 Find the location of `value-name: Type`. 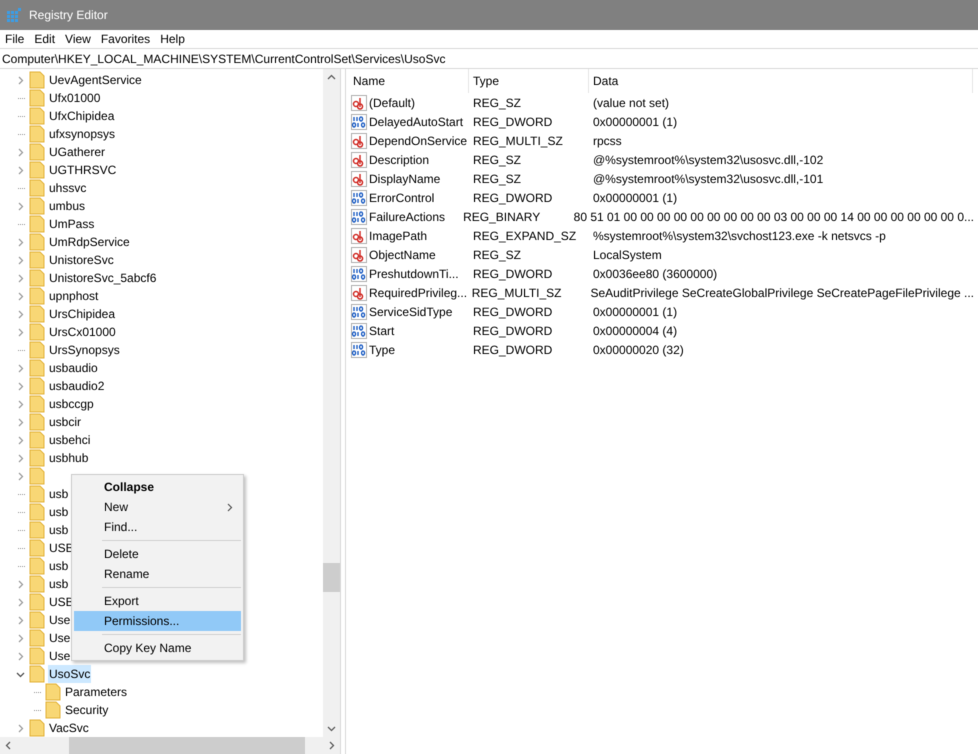

value-name: Type is located at coordinates (382, 349).